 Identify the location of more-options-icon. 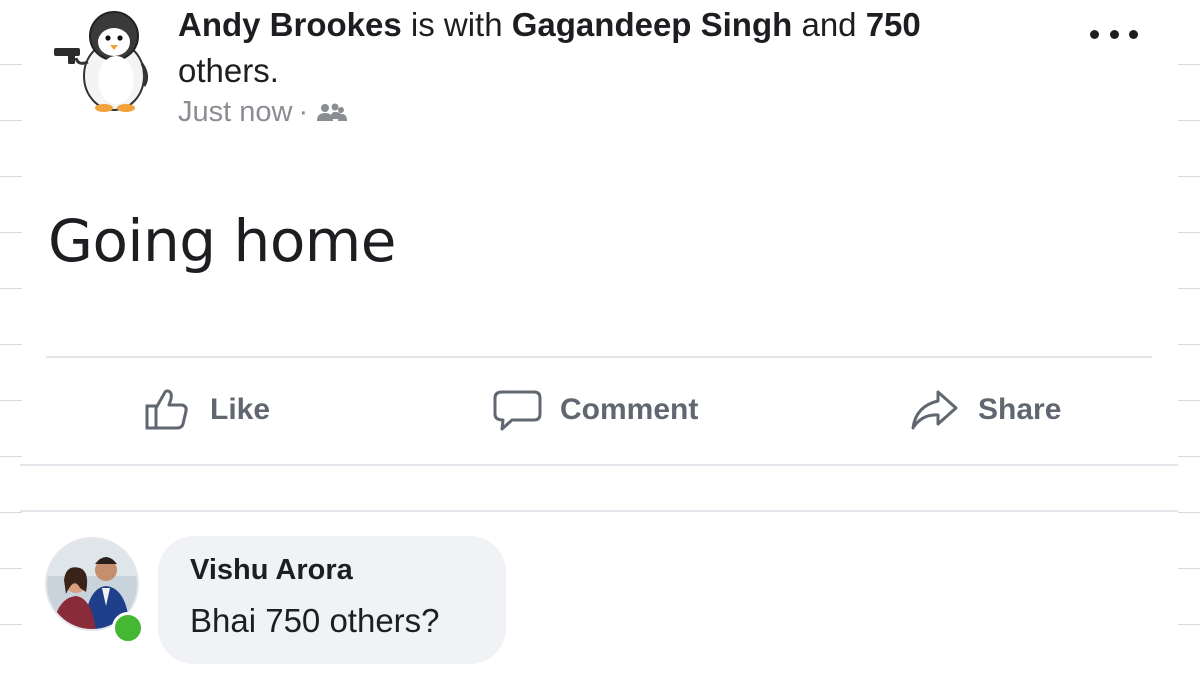
(1094, 34).